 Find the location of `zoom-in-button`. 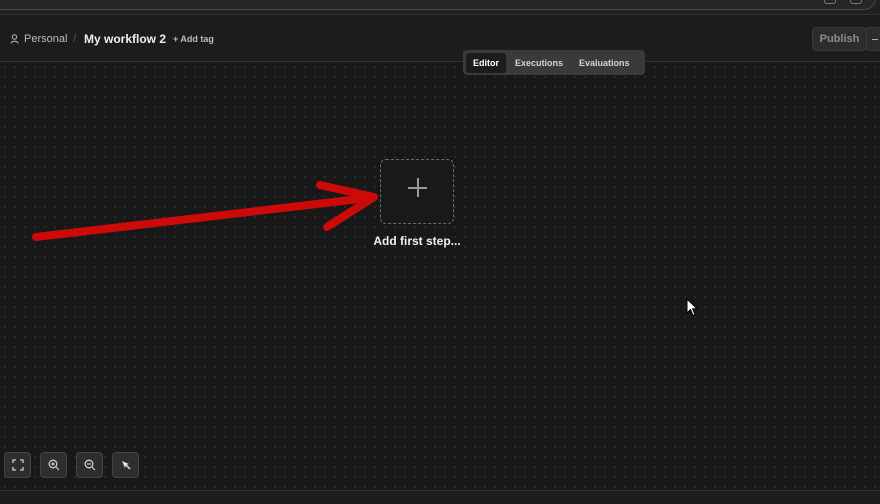

zoom-in-button is located at coordinates (53, 465).